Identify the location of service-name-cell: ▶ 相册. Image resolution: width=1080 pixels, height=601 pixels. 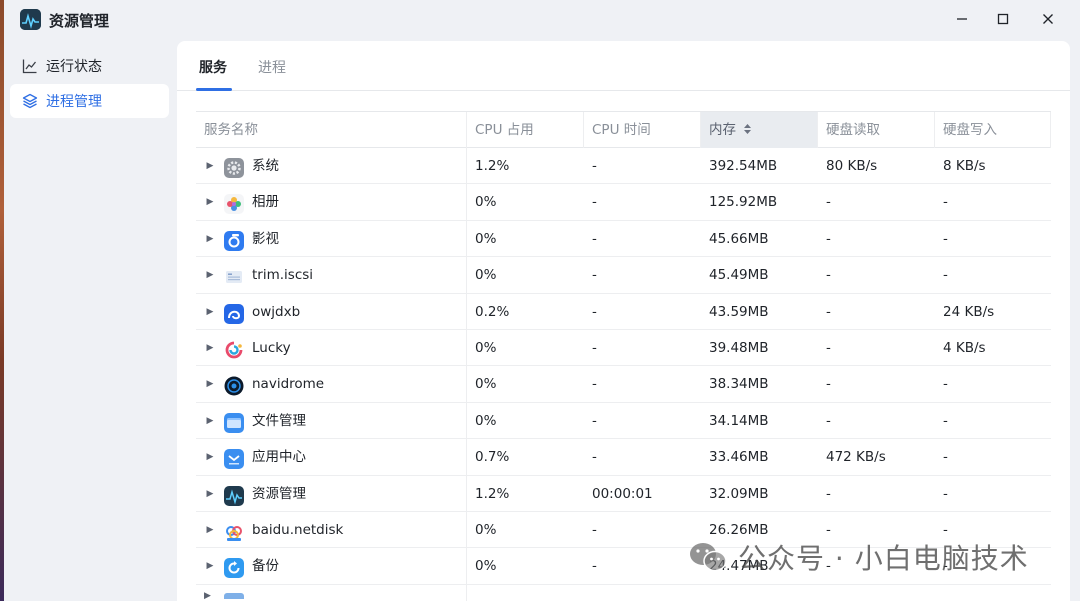
(331, 202).